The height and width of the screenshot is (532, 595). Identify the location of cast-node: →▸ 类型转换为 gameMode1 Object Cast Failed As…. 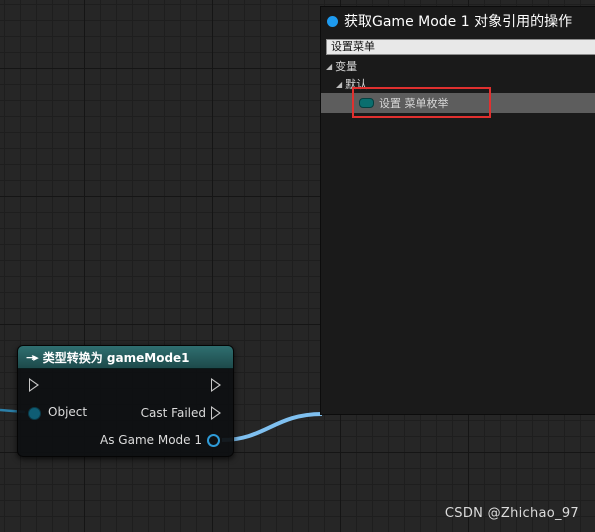
(125, 401).